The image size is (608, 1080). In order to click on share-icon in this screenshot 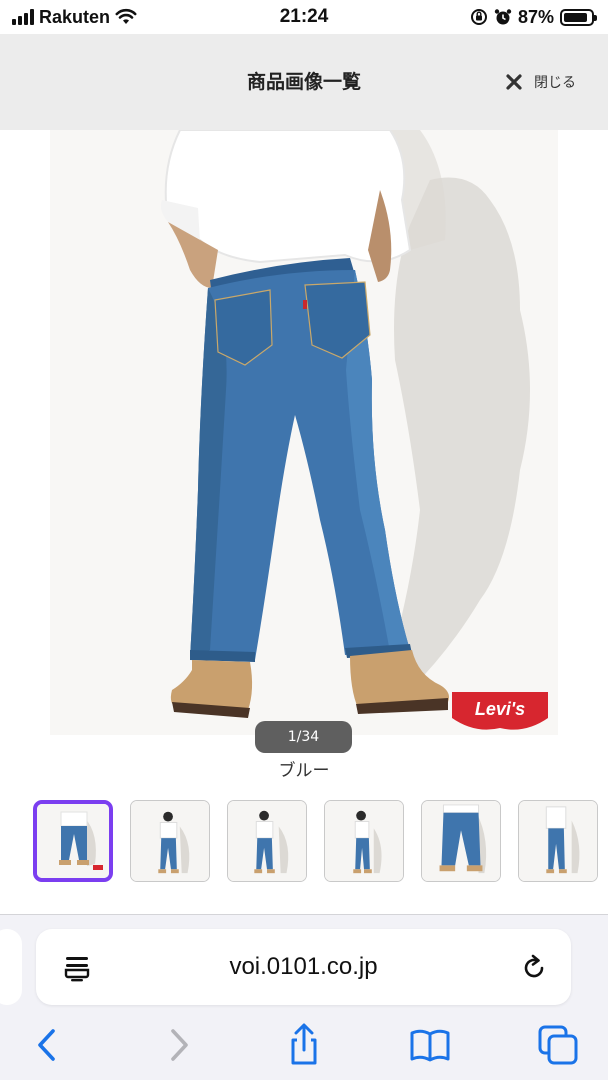, I will do `click(304, 1045)`.